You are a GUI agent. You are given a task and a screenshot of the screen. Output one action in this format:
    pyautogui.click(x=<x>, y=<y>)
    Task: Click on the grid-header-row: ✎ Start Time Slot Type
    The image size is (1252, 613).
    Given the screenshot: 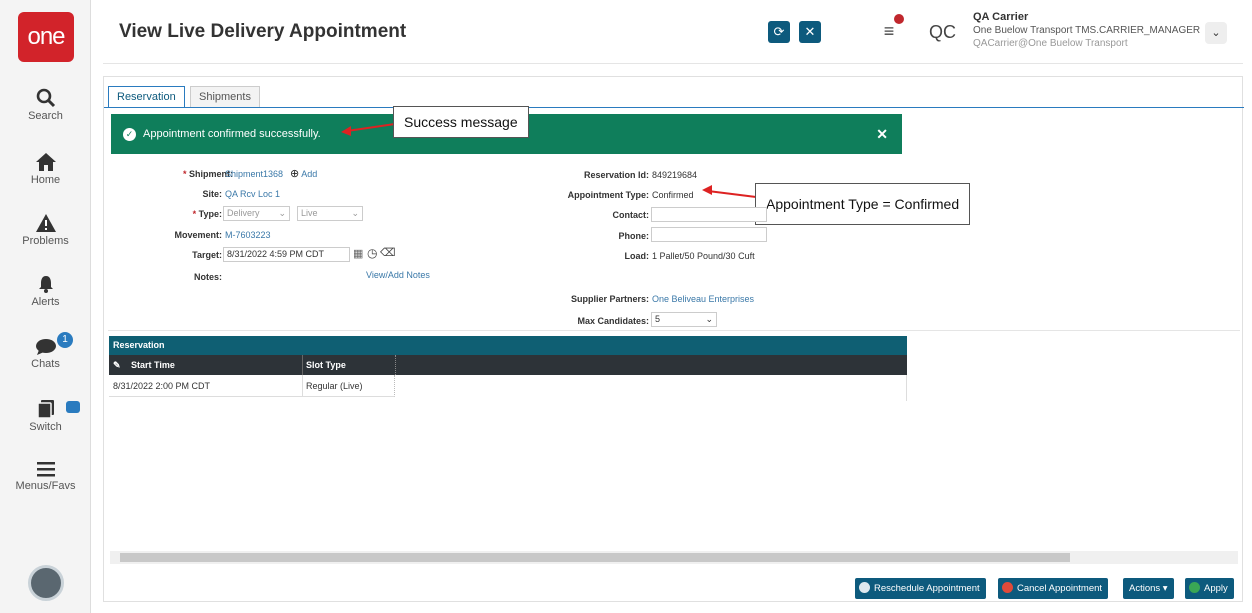 What is the action you would take?
    pyautogui.click(x=508, y=365)
    